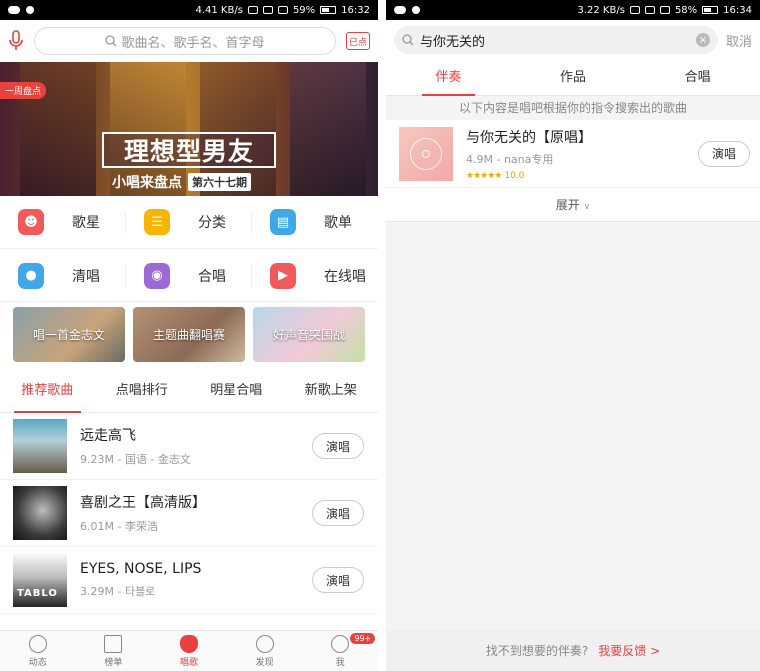 Image resolution: width=760 pixels, height=671 pixels. I want to click on nav-discover: 发现, so click(265, 651).